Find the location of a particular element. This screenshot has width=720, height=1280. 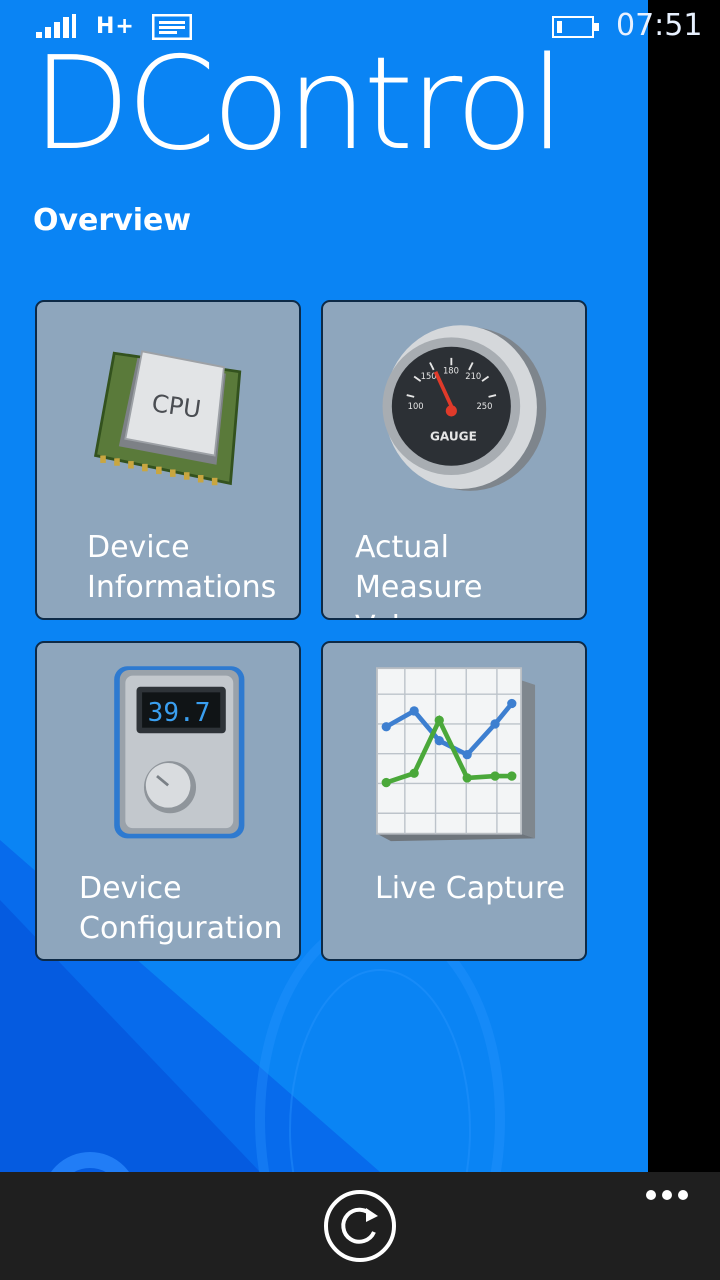

refresh-icon is located at coordinates (359, 1225).